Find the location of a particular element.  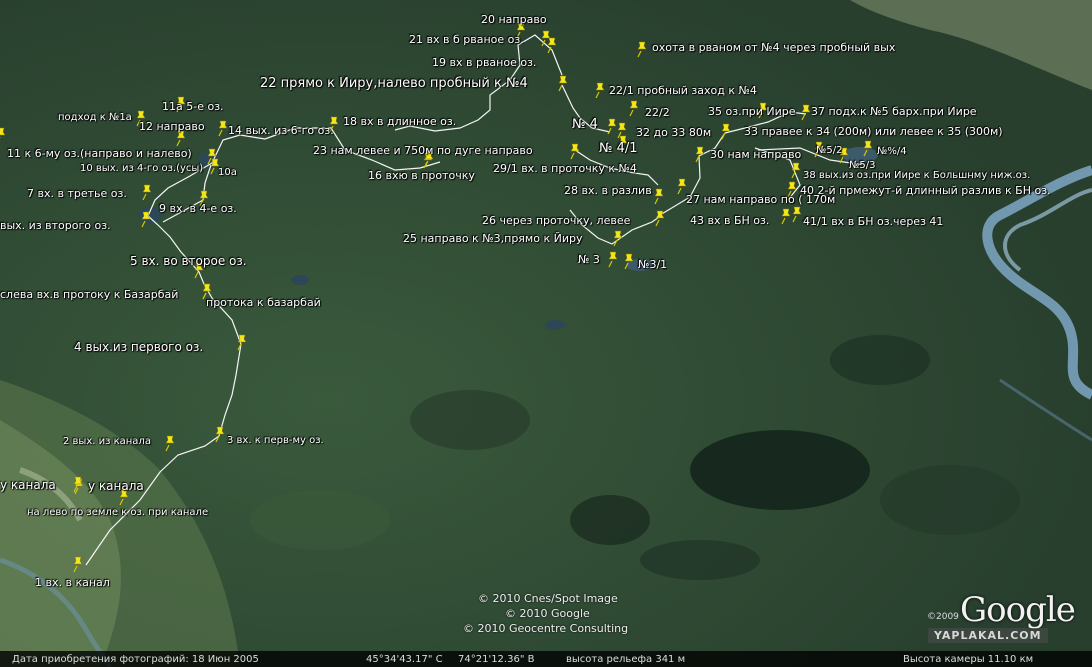

waypoint-label: на лево по земле к оз. при канале is located at coordinates (117, 513).